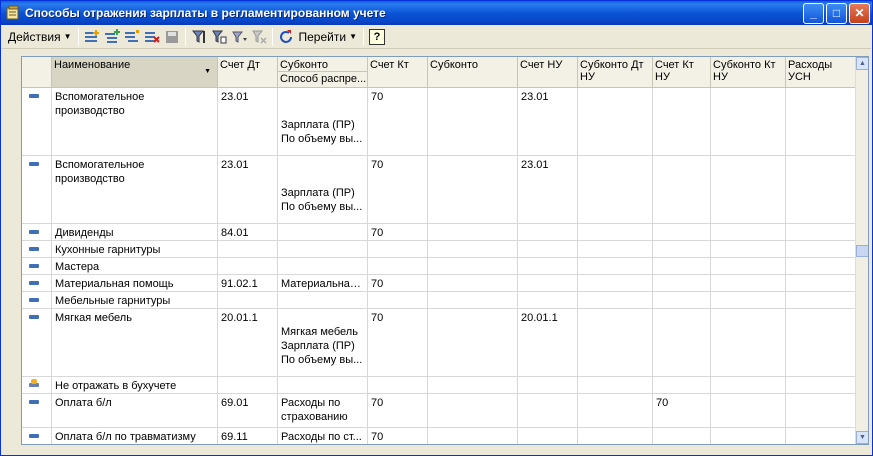  I want to click on cell-account-nu: 20.01.1, so click(548, 342).